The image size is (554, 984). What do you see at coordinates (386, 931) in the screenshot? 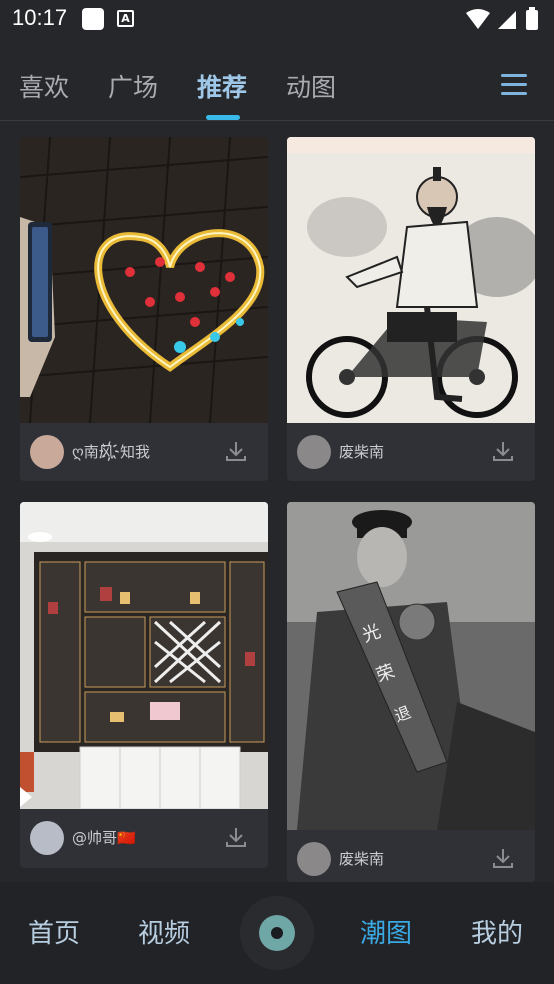
I see `nav-trend-images: 潮图` at bounding box center [386, 931].